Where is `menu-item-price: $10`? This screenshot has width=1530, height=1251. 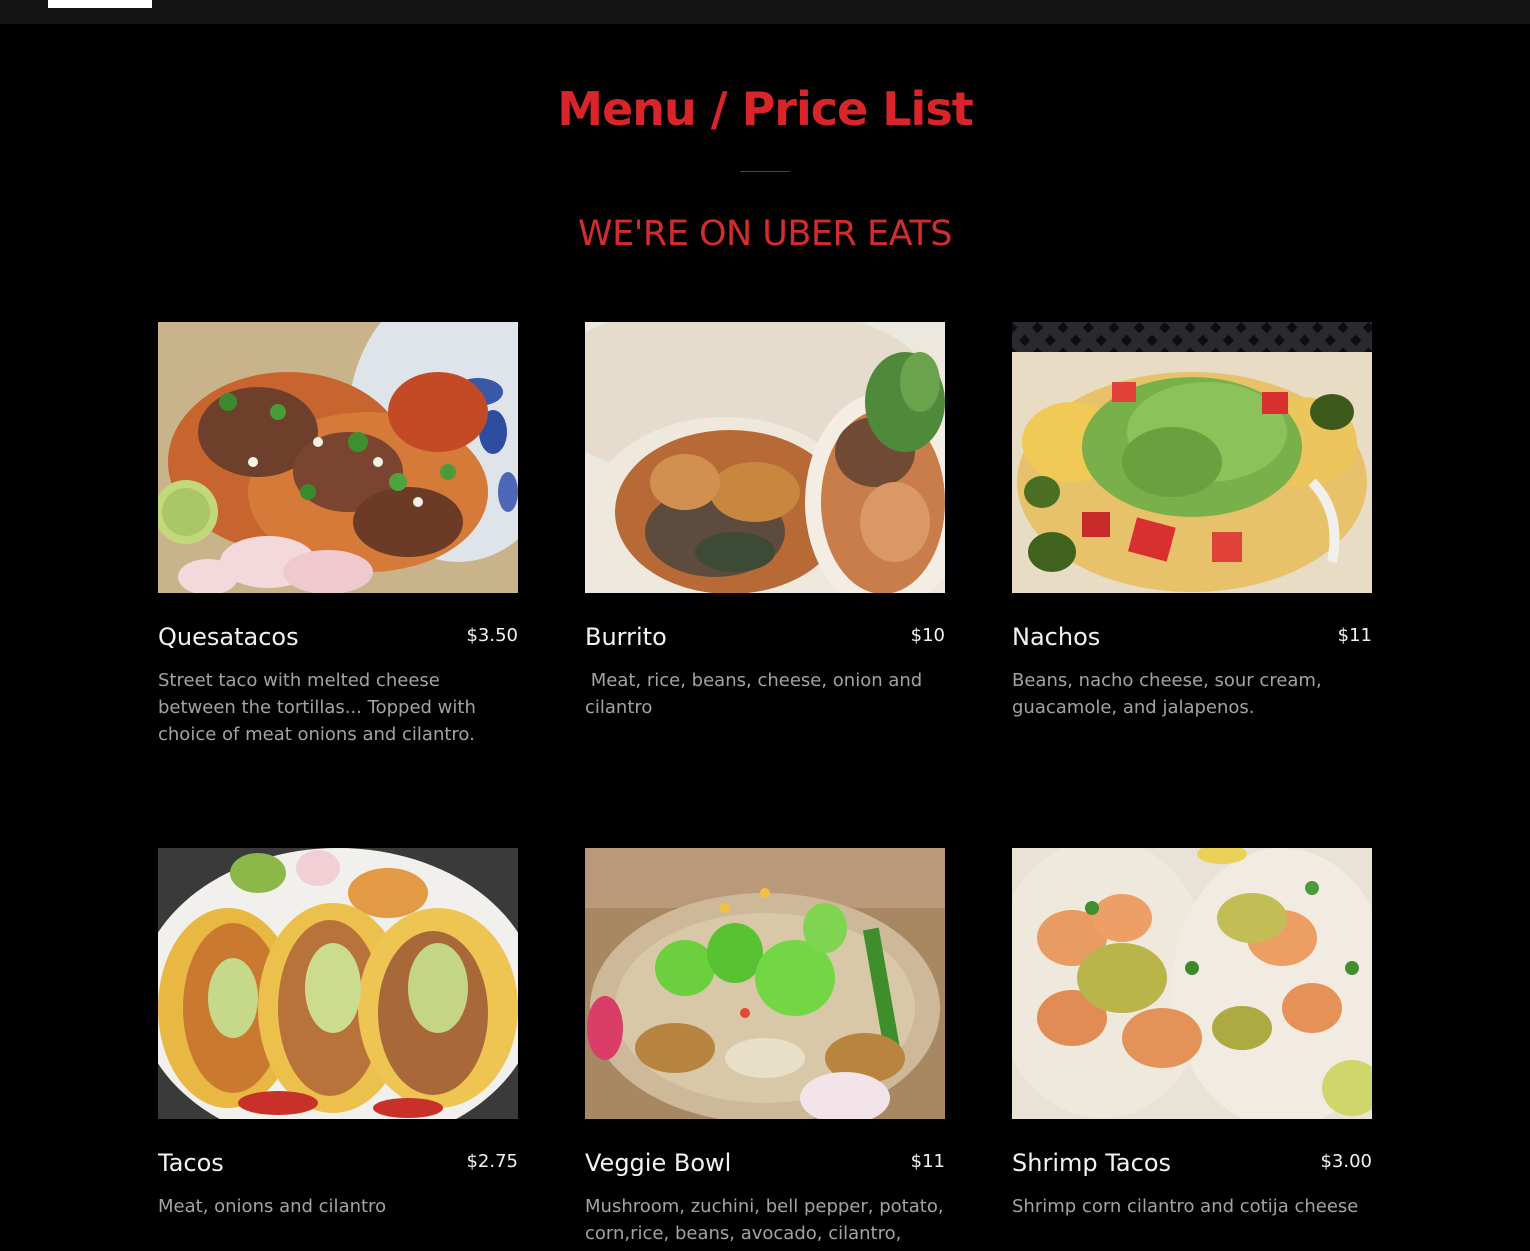
menu-item-price: $10 is located at coordinates (927, 635).